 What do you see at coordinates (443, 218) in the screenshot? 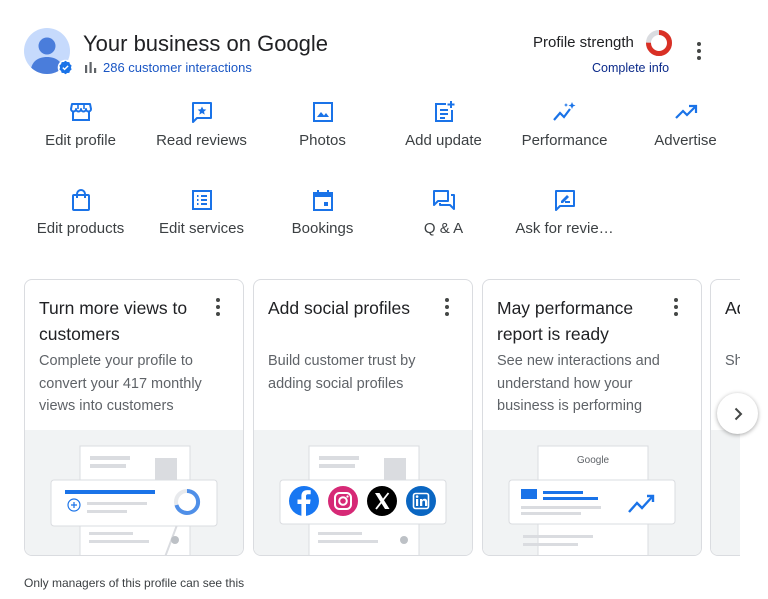
I see `action-q-and-a: Q & A` at bounding box center [443, 218].